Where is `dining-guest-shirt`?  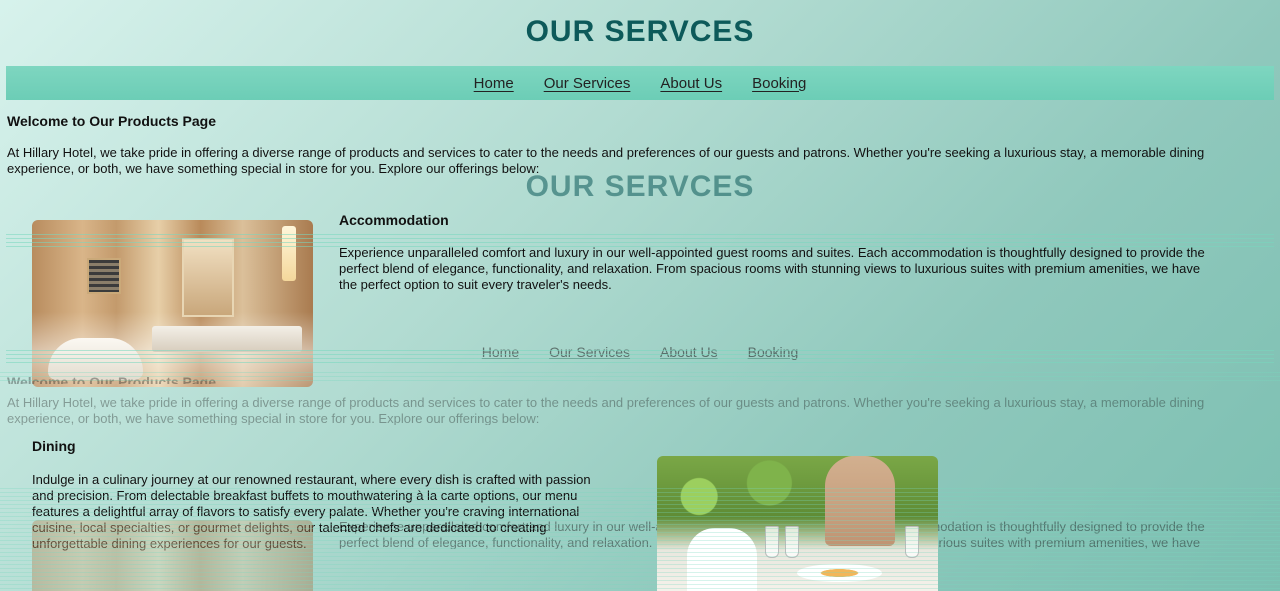 dining-guest-shirt is located at coordinates (722, 559).